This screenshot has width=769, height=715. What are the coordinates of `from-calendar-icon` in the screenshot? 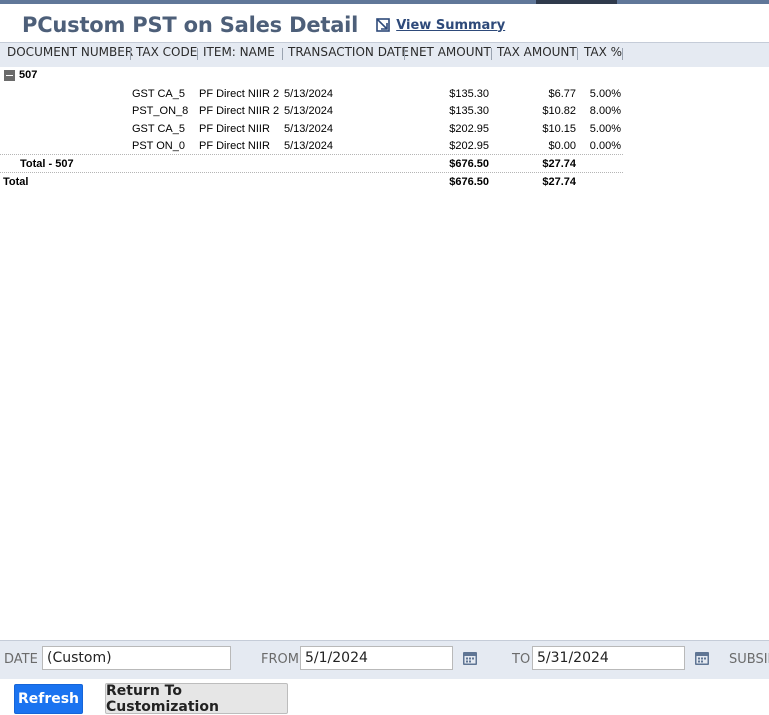 It's located at (470, 658).